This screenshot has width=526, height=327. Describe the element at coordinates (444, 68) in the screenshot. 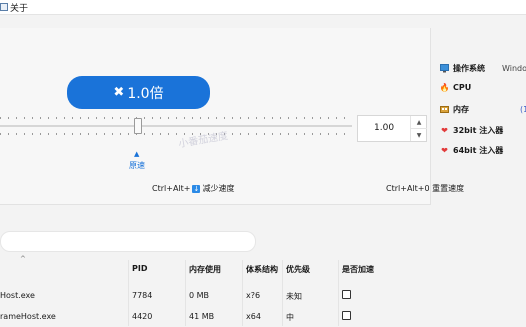

I see `monitor-icon` at that location.